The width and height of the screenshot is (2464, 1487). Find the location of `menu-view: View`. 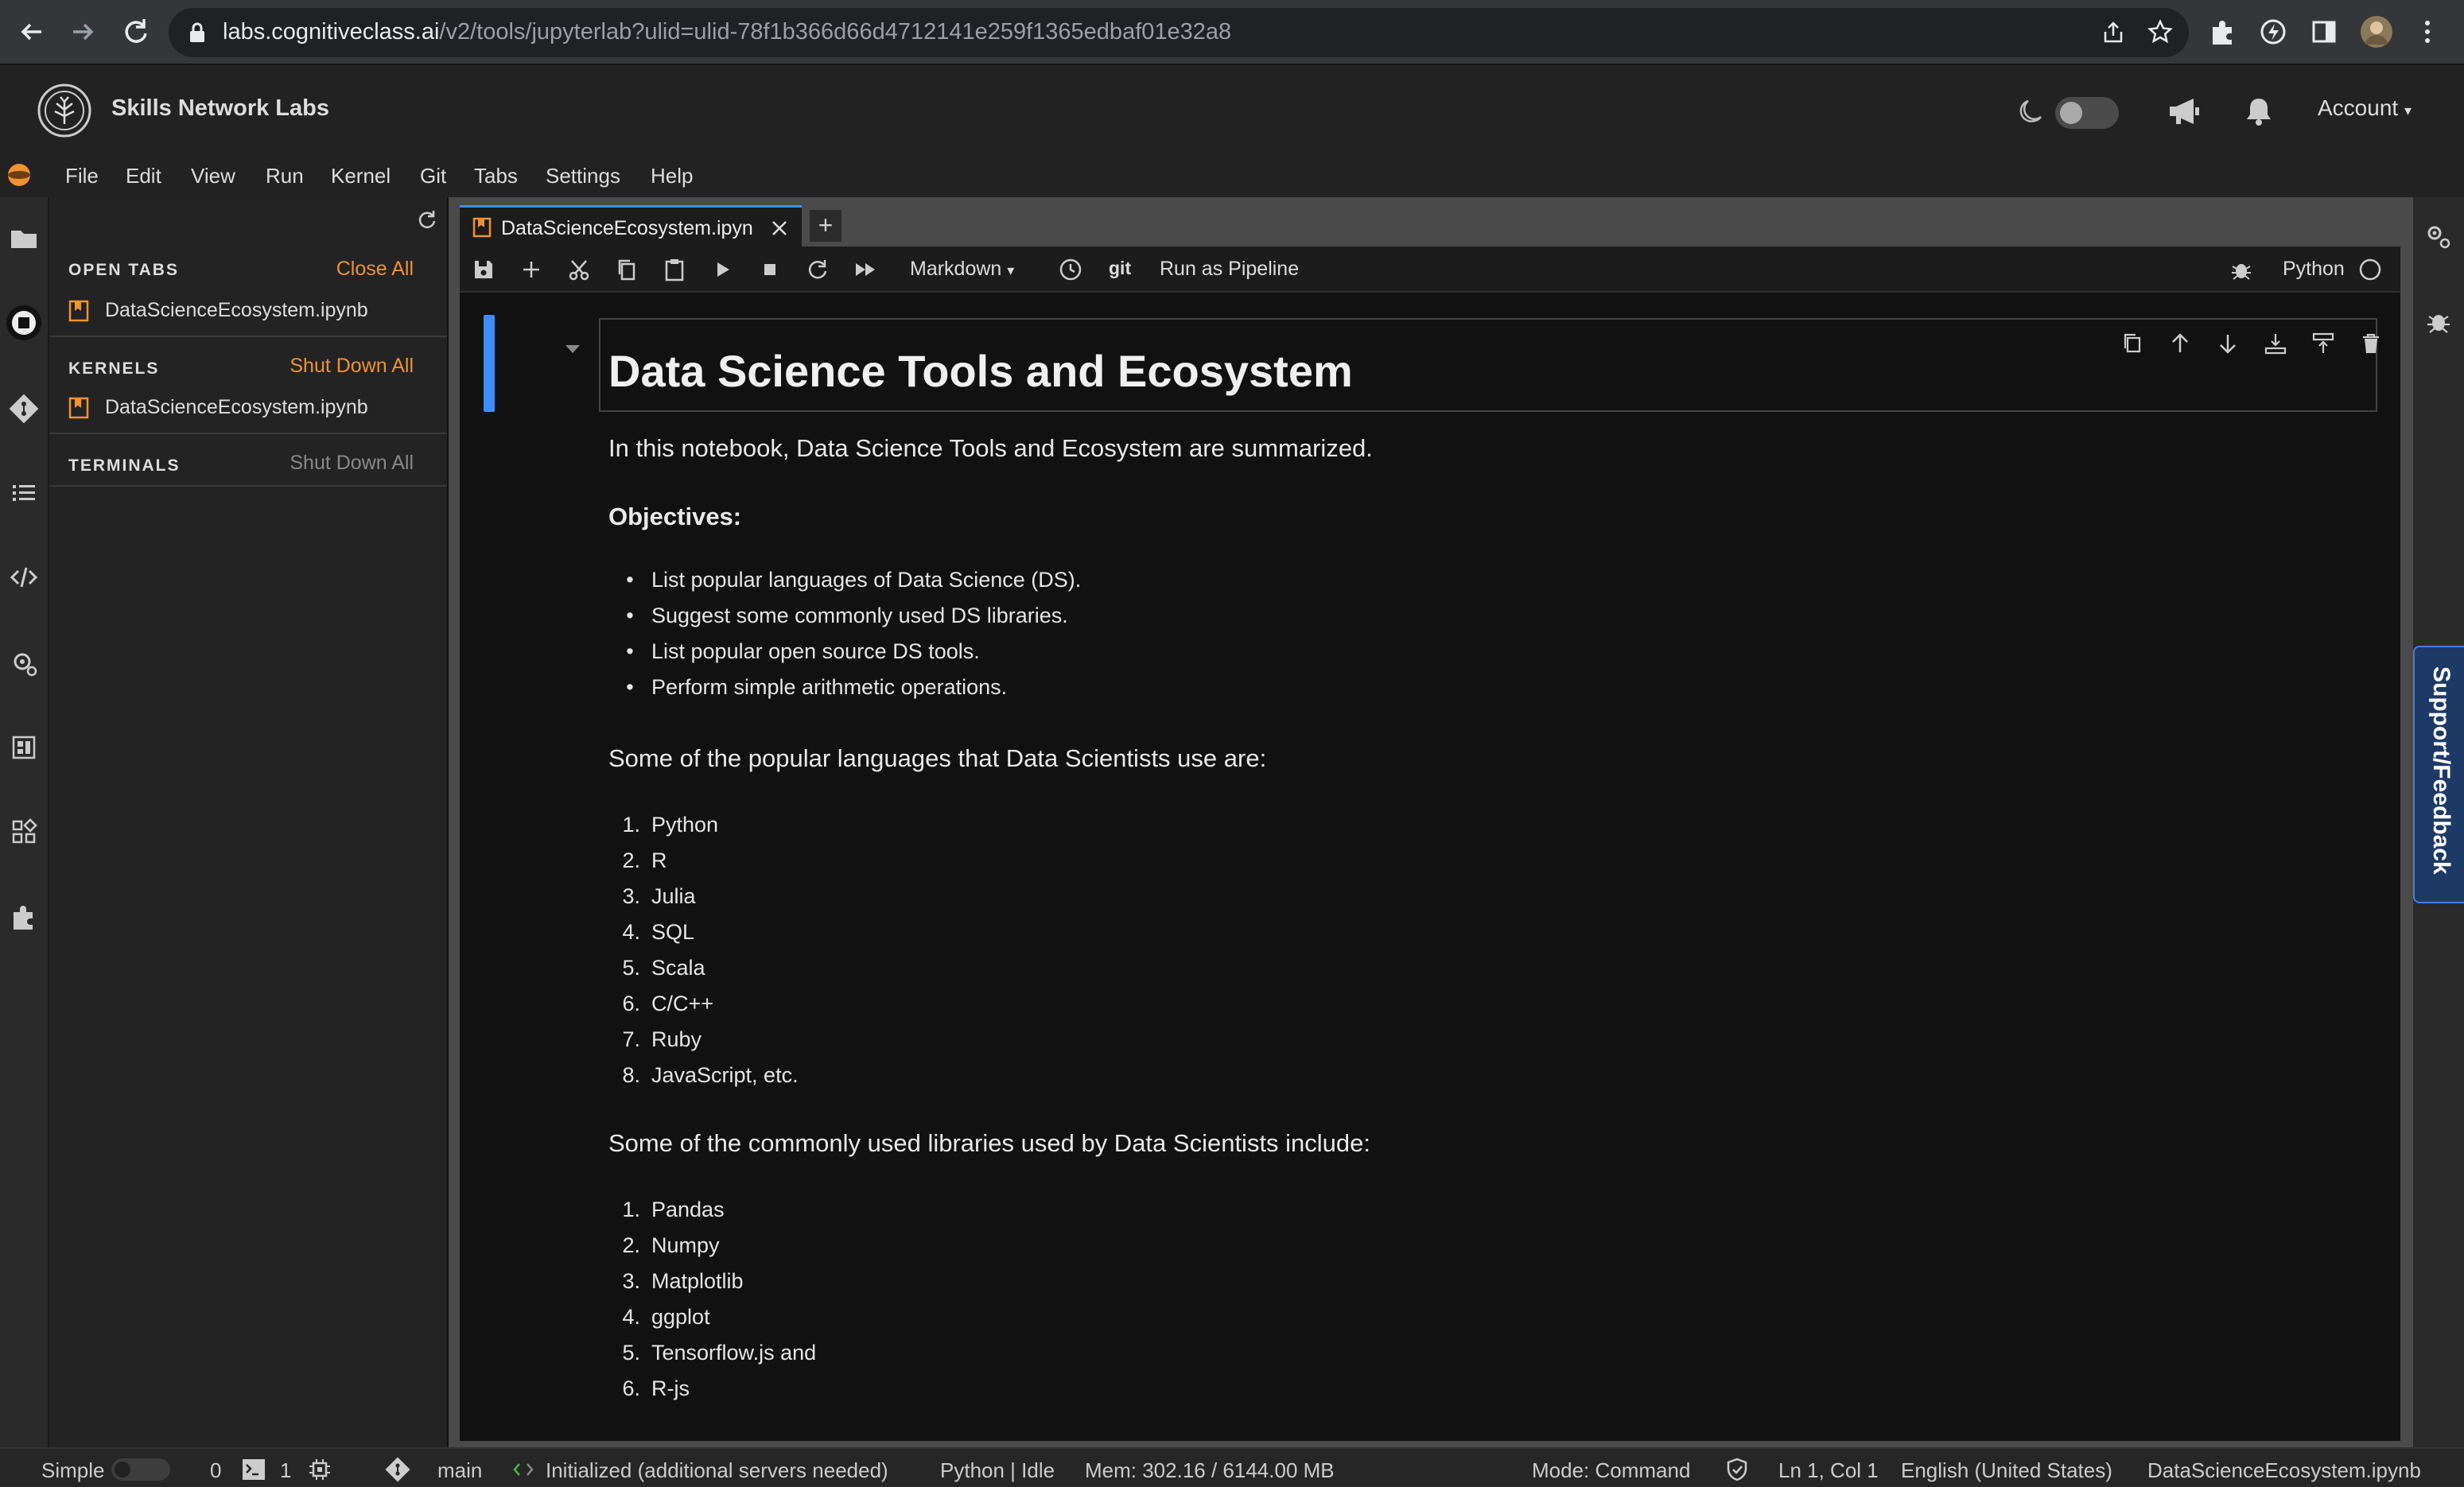

menu-view: View is located at coordinates (213, 176).